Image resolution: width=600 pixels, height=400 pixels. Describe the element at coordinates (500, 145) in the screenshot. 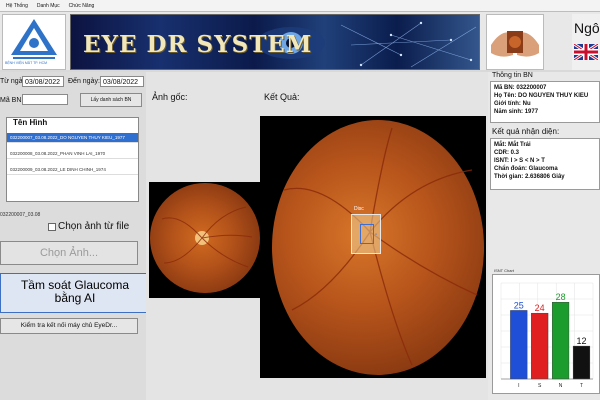

I see `eye-key: Mắt:` at that location.